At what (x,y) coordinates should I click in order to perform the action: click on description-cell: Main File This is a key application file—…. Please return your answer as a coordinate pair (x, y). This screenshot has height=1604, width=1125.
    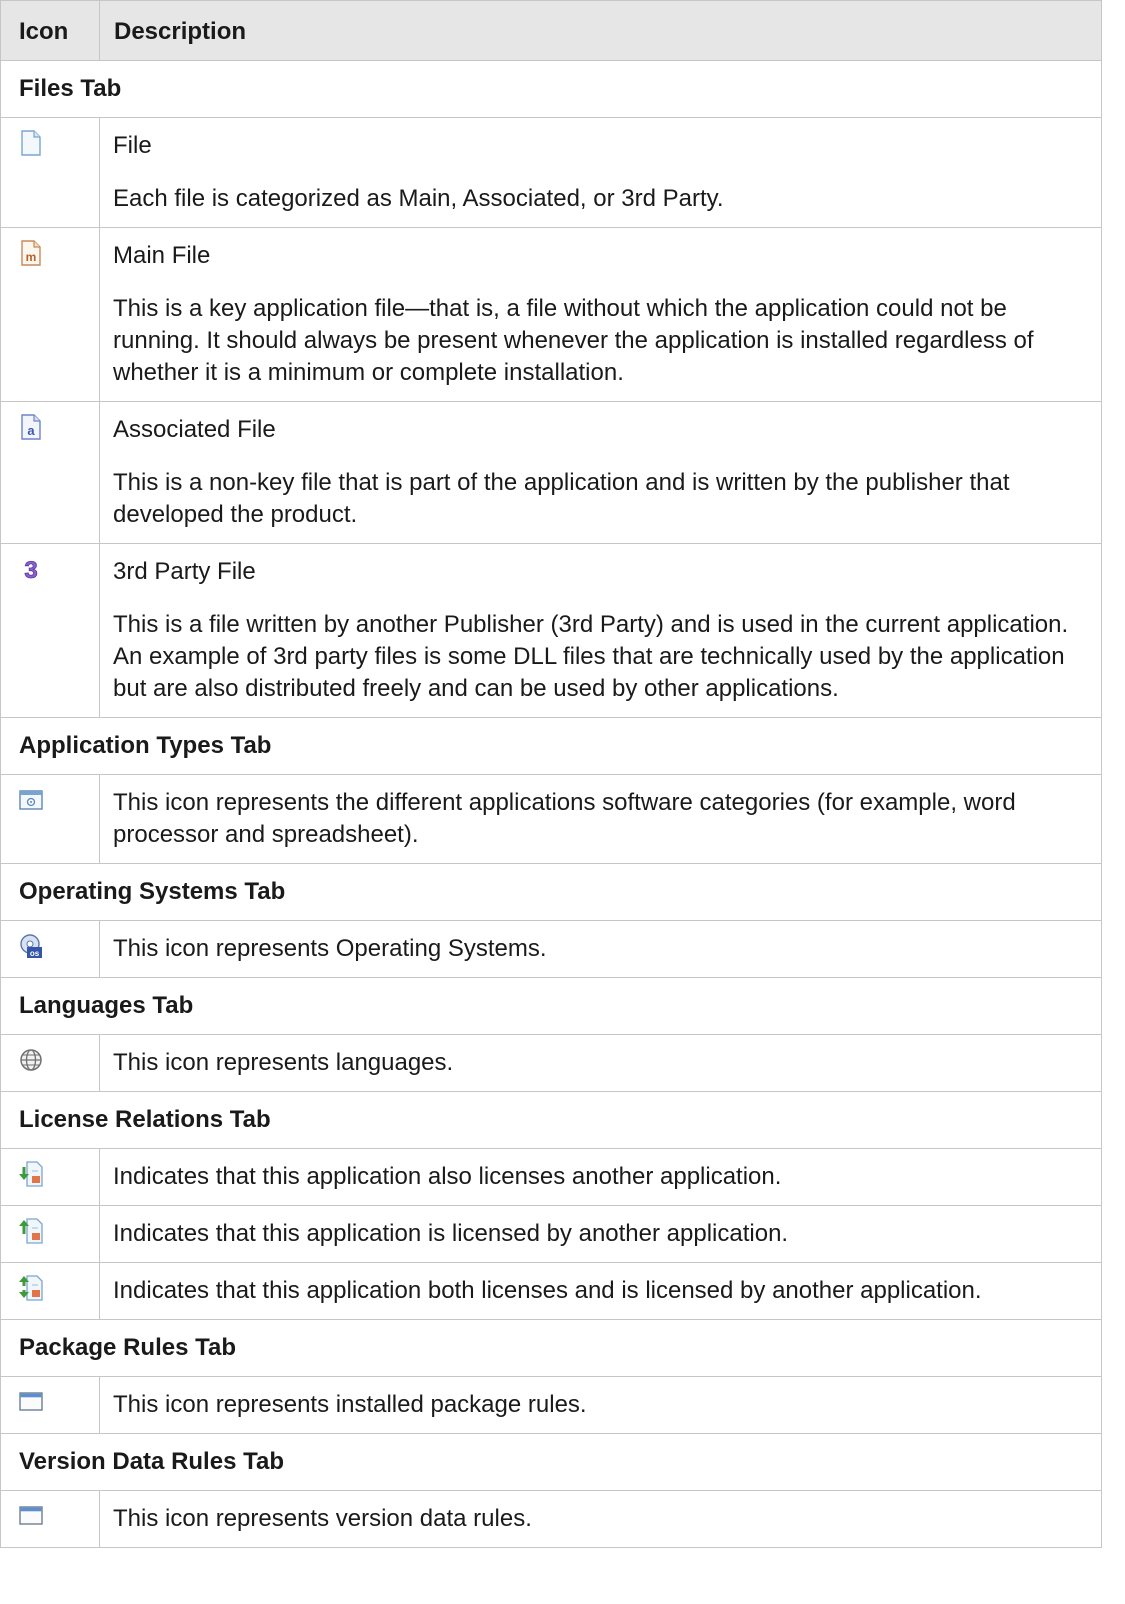
    Looking at the image, I should click on (600, 314).